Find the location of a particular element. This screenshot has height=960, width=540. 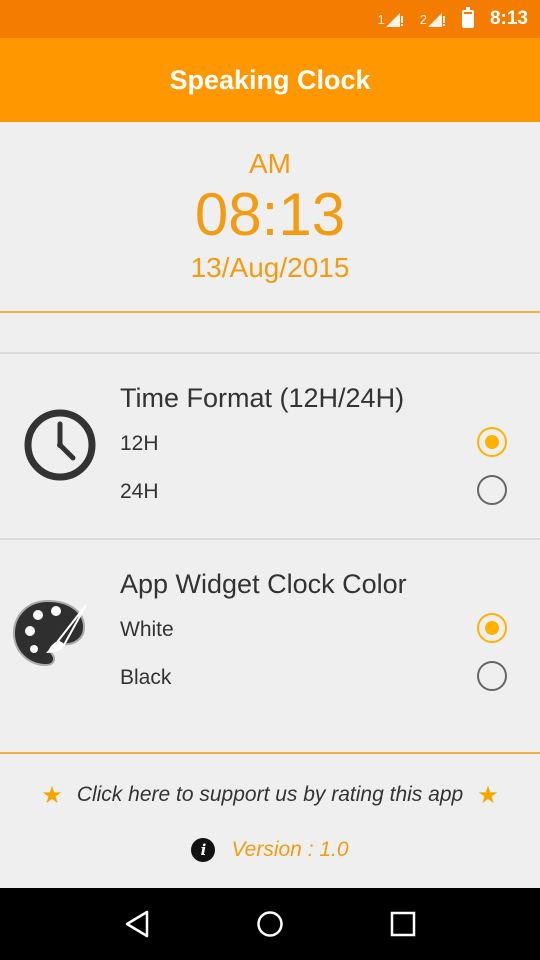

option-black-label: Black is located at coordinates (145, 678).